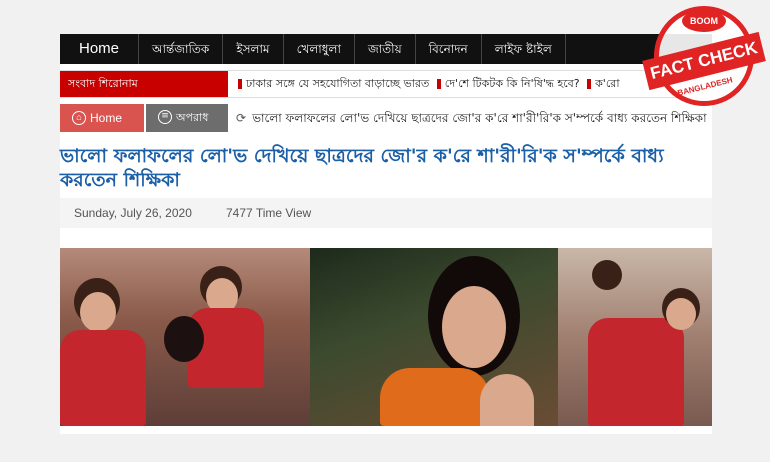 This screenshot has height=462, width=770. What do you see at coordinates (704, 61) in the screenshot?
I see `fact-check-stamp: BOOM FACT CHECK BANGLADESH` at bounding box center [704, 61].